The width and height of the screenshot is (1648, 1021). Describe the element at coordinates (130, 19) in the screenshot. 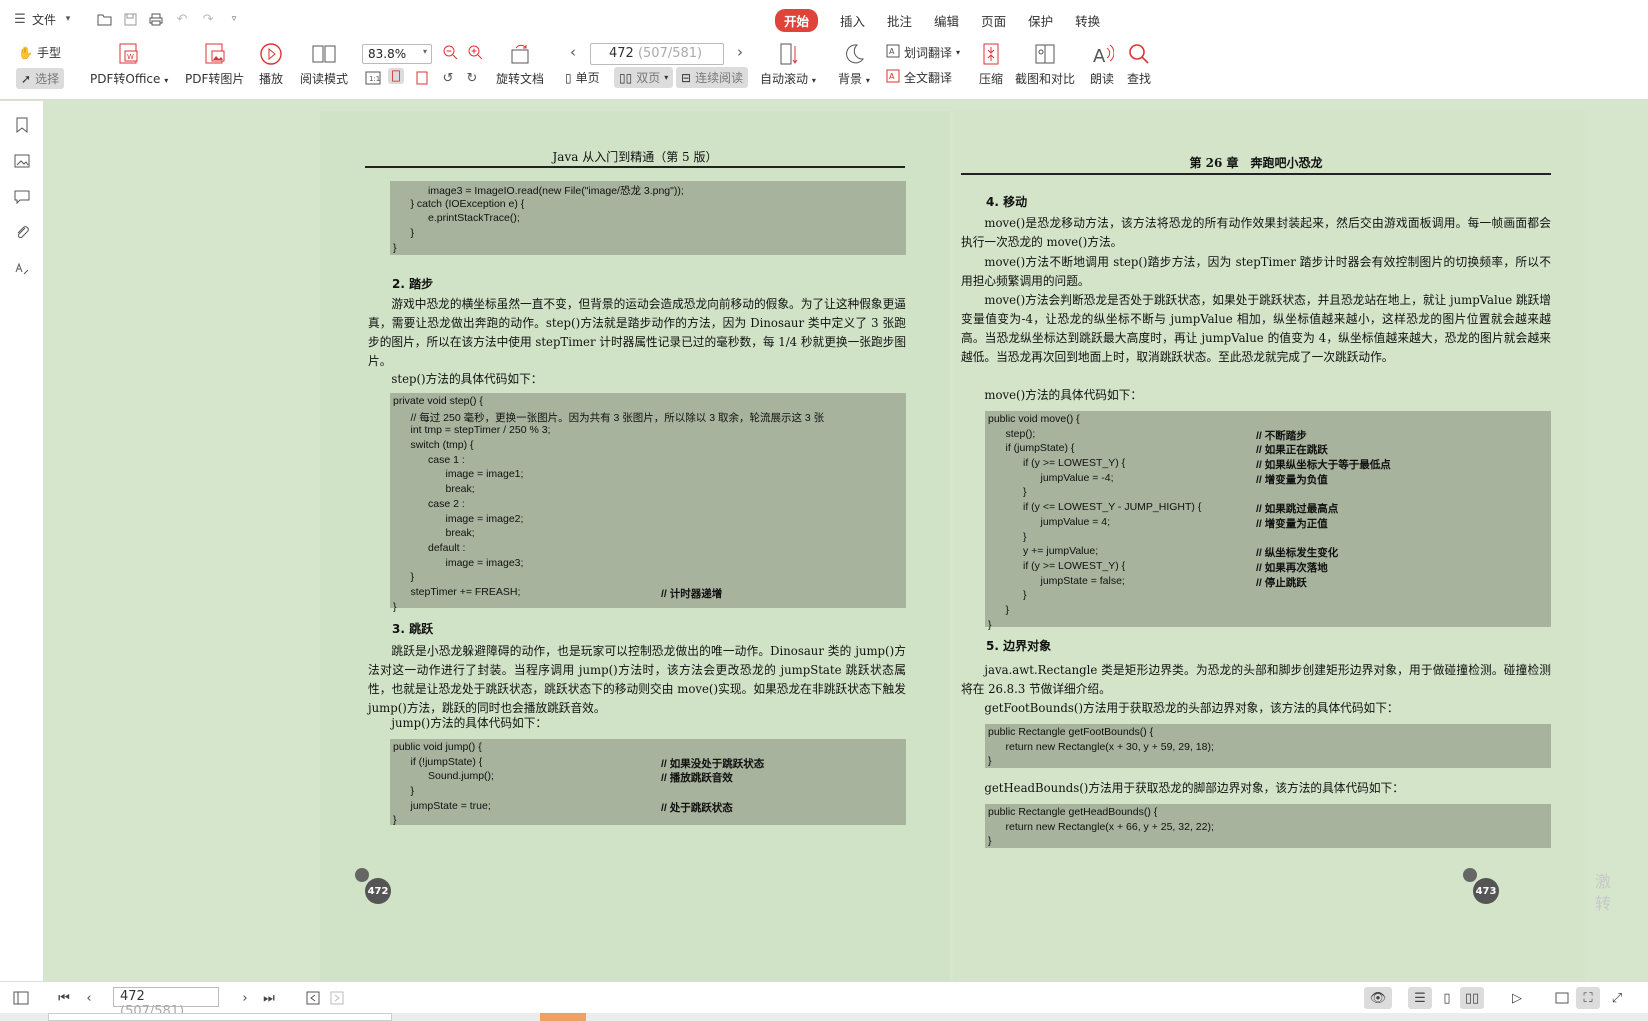

I see `save-icon` at that location.